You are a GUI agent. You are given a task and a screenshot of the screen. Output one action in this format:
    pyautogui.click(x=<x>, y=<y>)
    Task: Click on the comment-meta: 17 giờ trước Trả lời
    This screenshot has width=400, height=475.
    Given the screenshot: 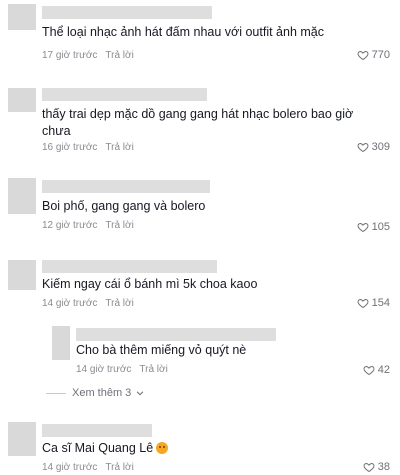 What is the action you would take?
    pyautogui.click(x=88, y=55)
    